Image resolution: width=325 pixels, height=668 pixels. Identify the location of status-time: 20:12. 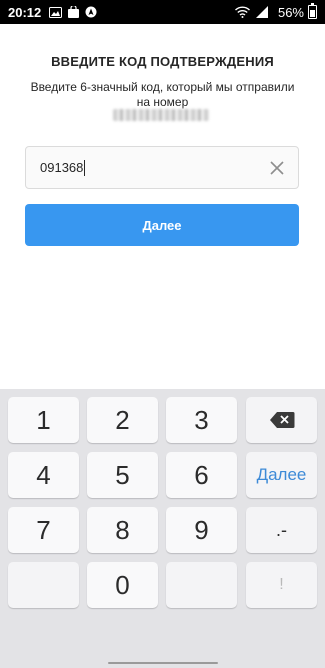
(25, 12).